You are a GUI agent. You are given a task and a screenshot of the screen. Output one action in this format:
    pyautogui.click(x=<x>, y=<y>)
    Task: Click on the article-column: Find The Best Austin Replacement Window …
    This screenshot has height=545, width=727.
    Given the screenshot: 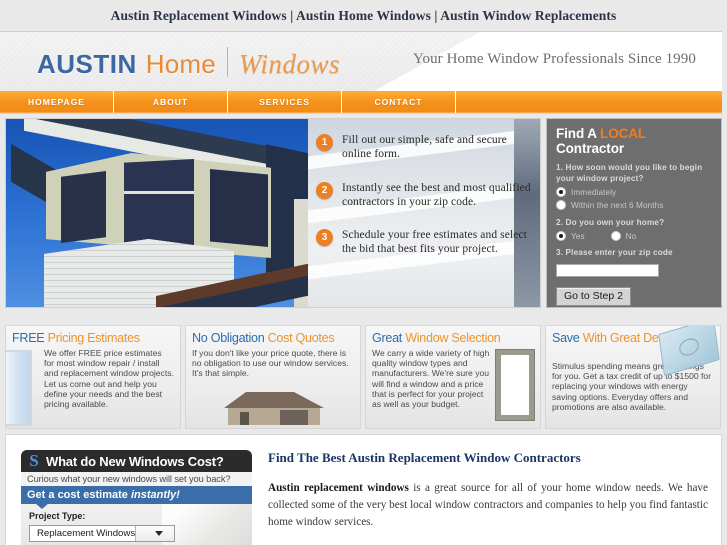 What is the action you would take?
    pyautogui.click(x=488, y=490)
    